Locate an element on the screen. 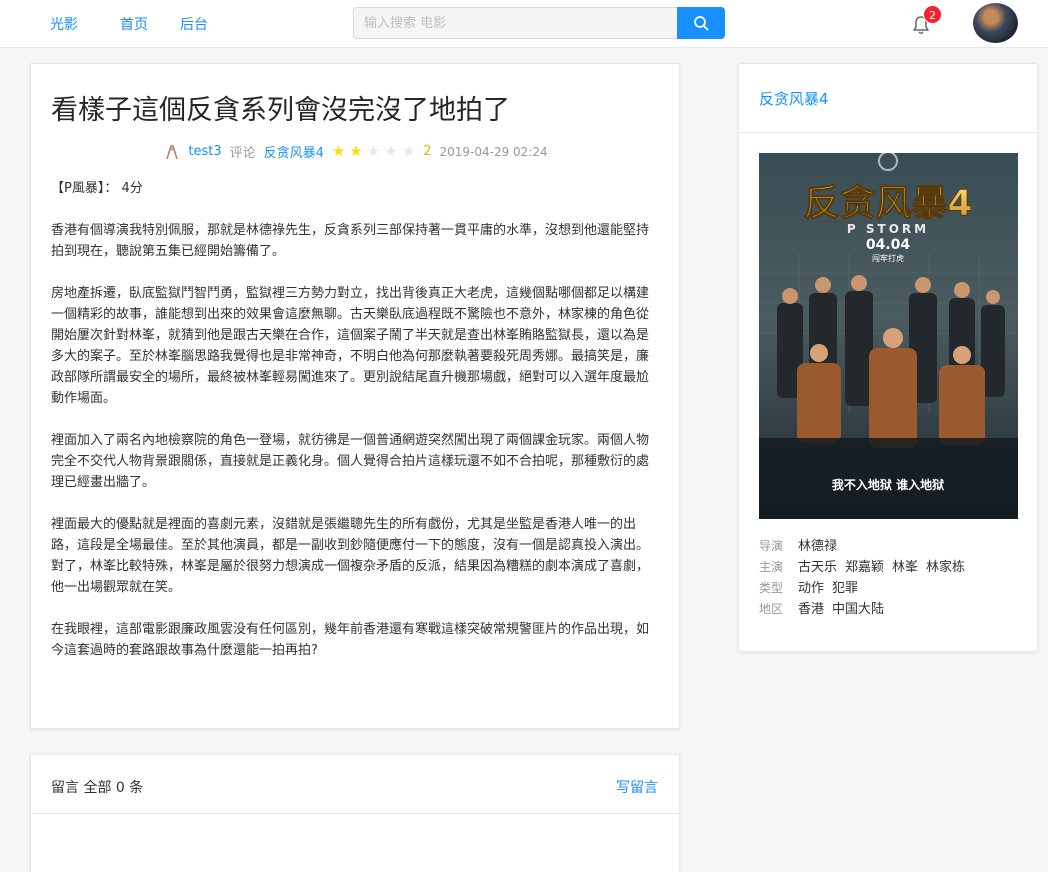 The image size is (1048, 872). review-author: test3 is located at coordinates (204, 151).